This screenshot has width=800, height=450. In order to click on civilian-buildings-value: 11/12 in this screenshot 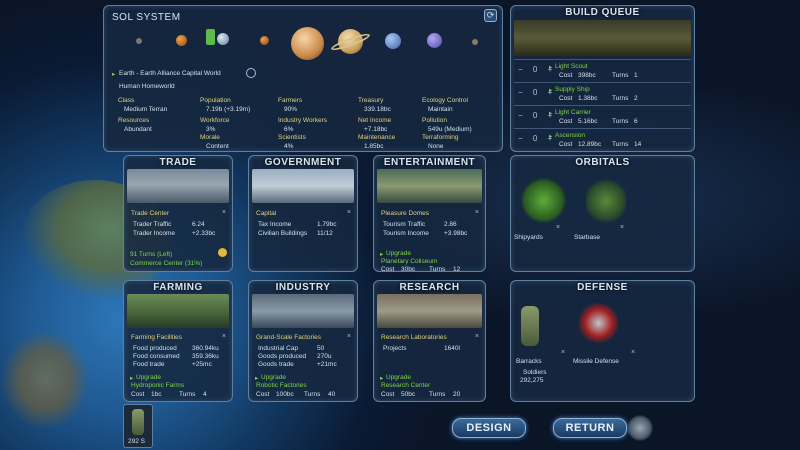, I will do `click(325, 233)`.